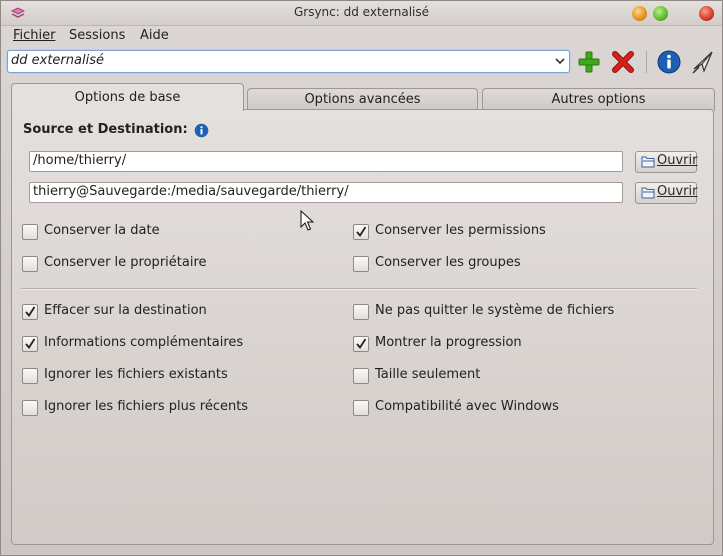  What do you see at coordinates (34, 35) in the screenshot?
I see `menu-fichier: Fichier` at bounding box center [34, 35].